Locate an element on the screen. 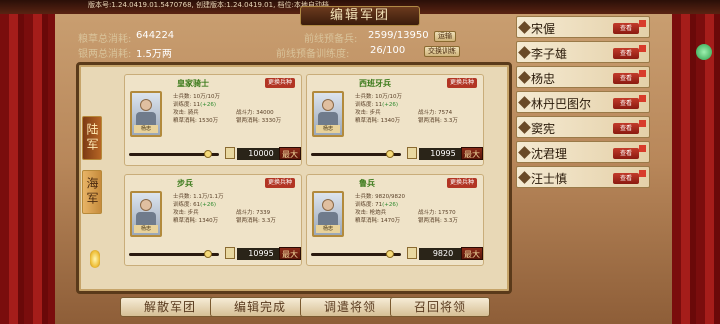 This screenshot has width=720, height=324. dispatch-general-button: 调遣将领 is located at coordinates (350, 307).